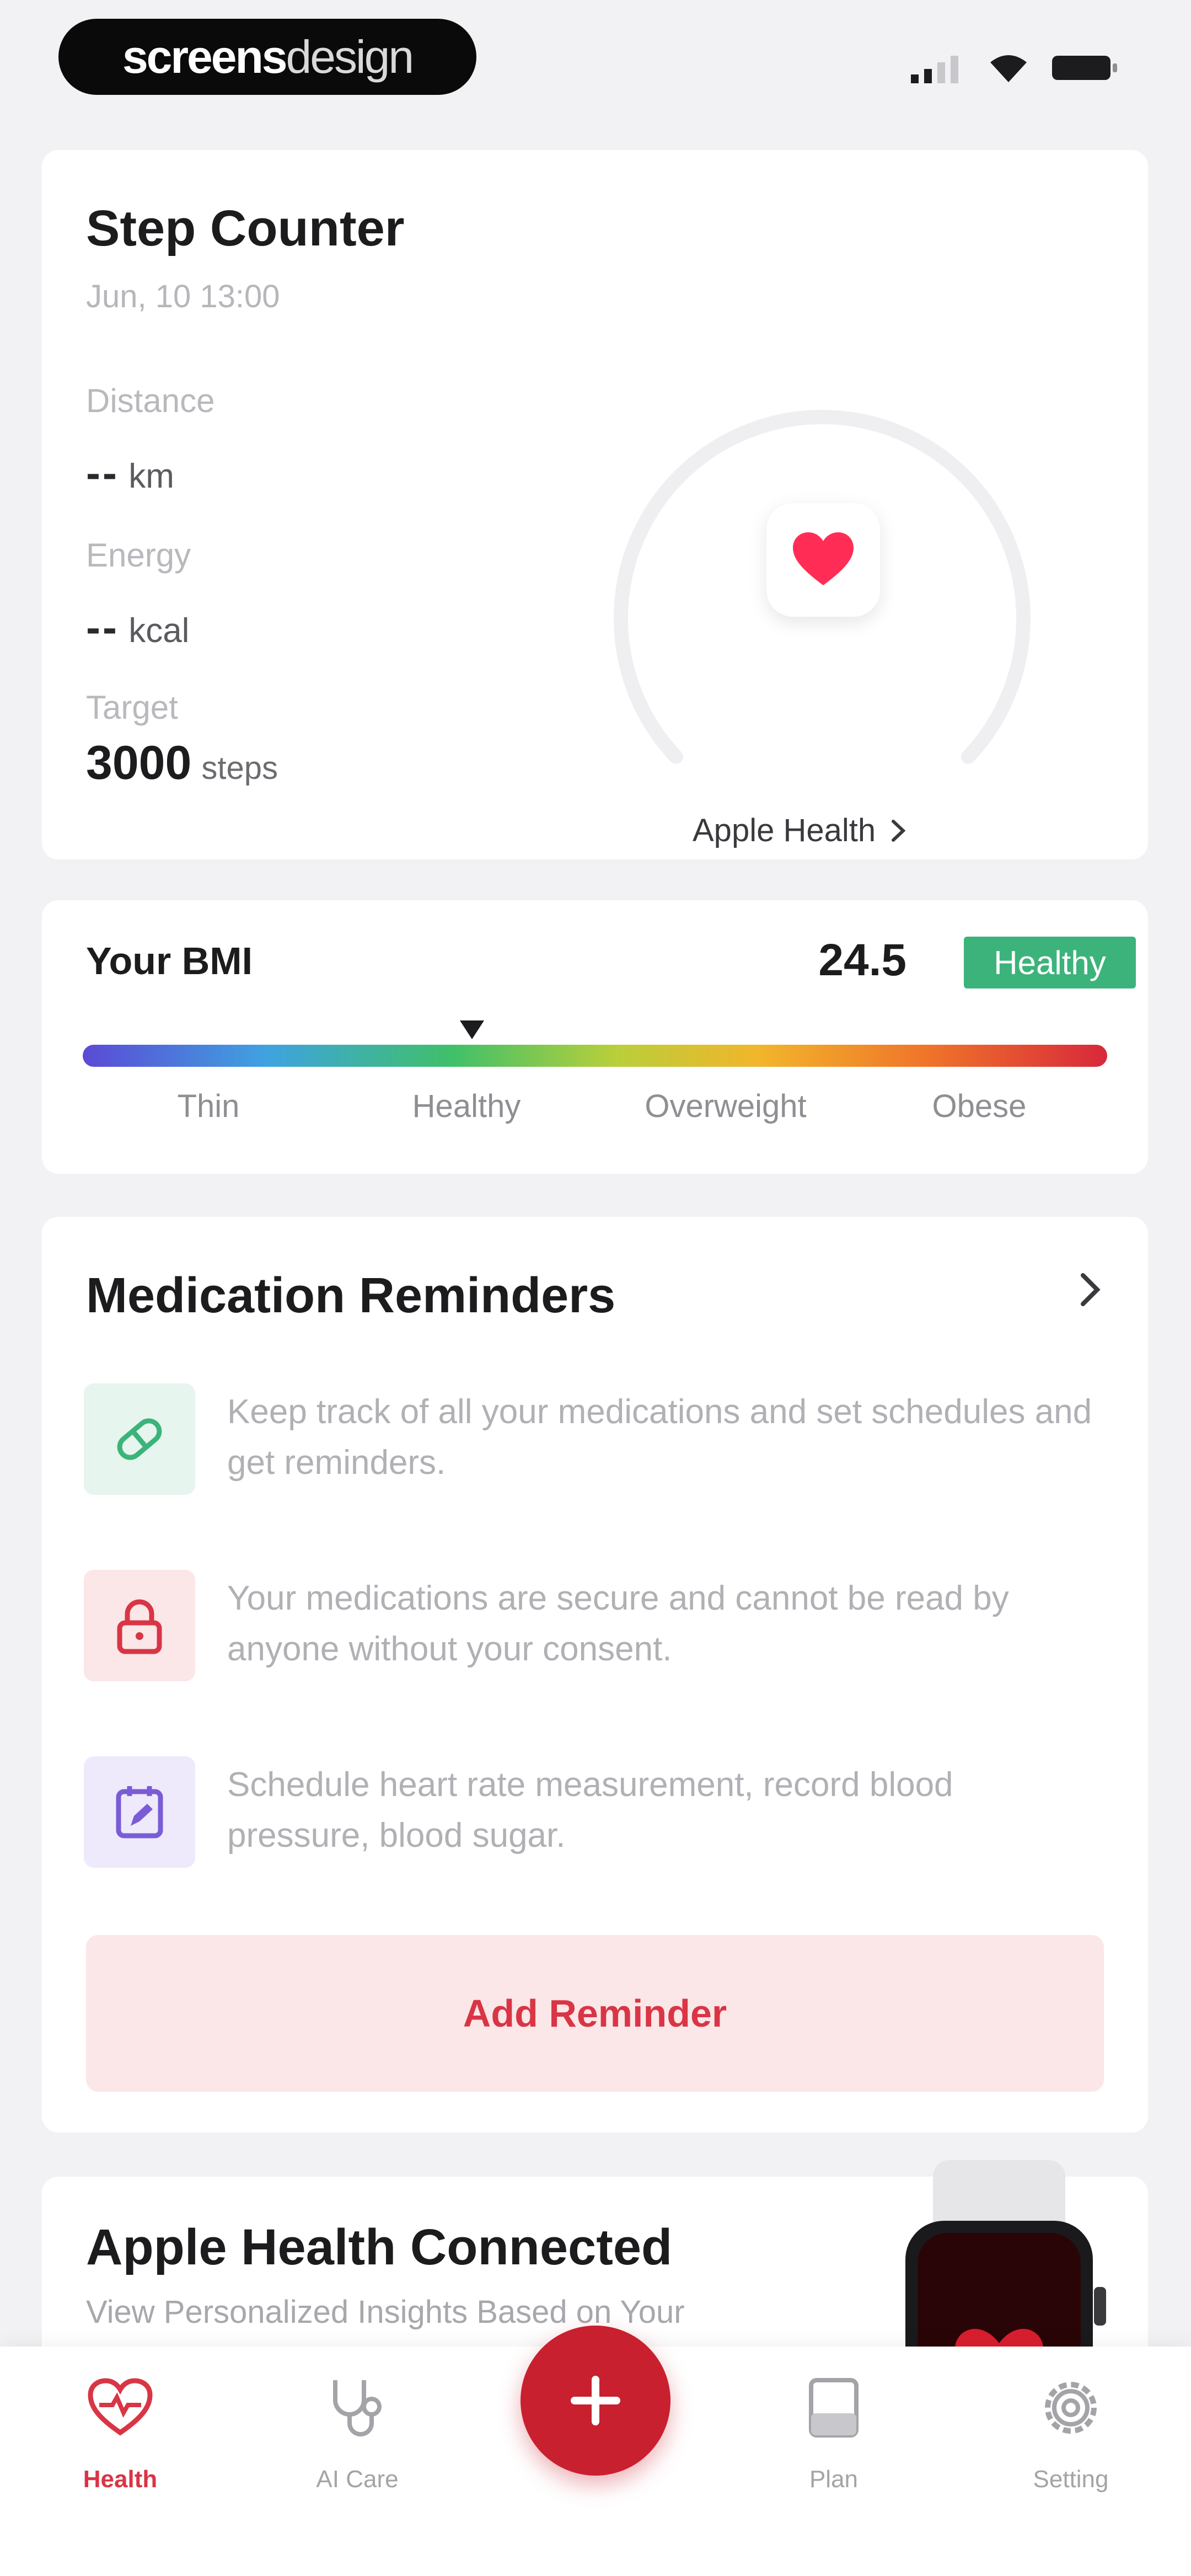 The width and height of the screenshot is (1191, 2576). I want to click on target-label: Target, so click(132, 707).